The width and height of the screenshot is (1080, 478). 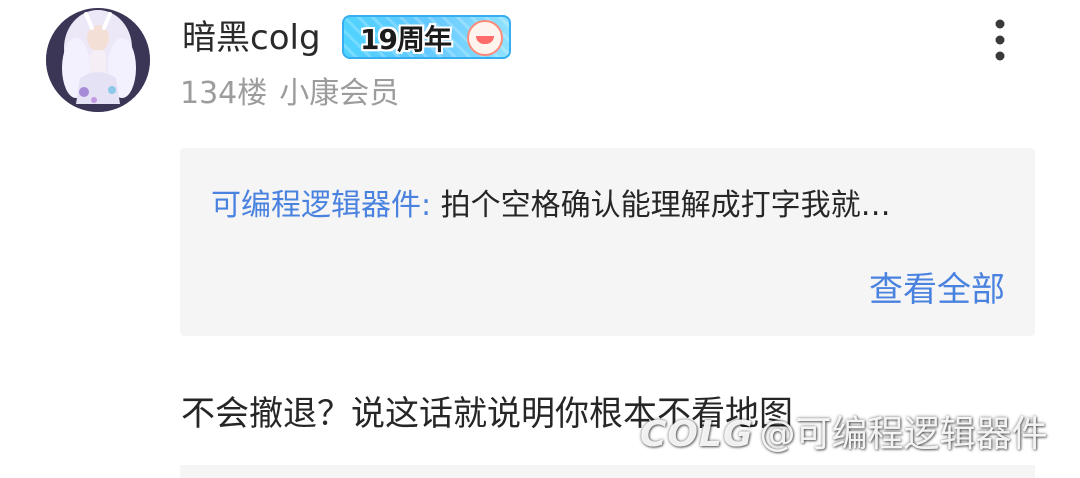 I want to click on view-all-link: 查看全部, so click(x=937, y=290).